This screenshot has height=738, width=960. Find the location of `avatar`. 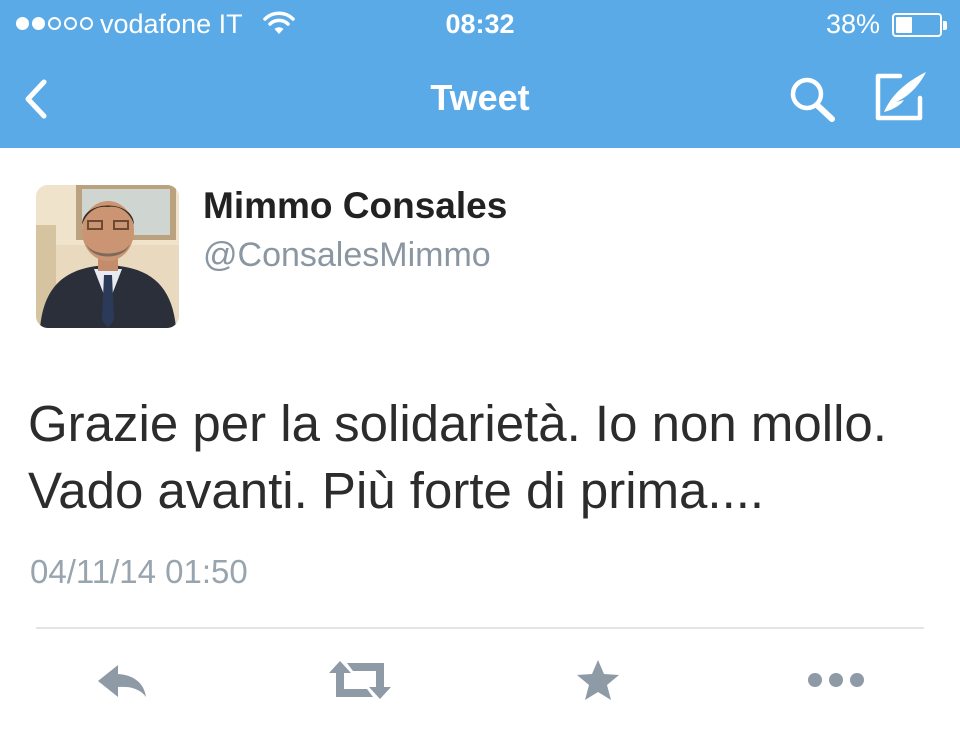

avatar is located at coordinates (107, 256).